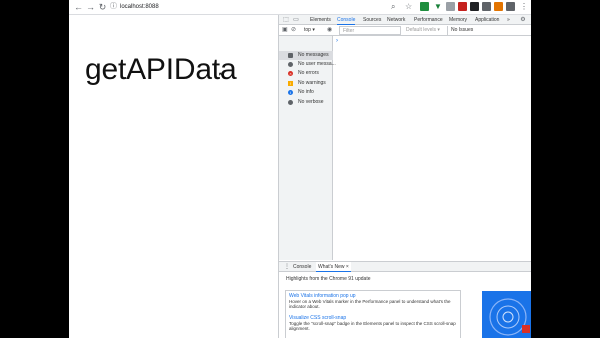 The width and height of the screenshot is (600, 338). I want to click on tab-network: Network, so click(396, 20).